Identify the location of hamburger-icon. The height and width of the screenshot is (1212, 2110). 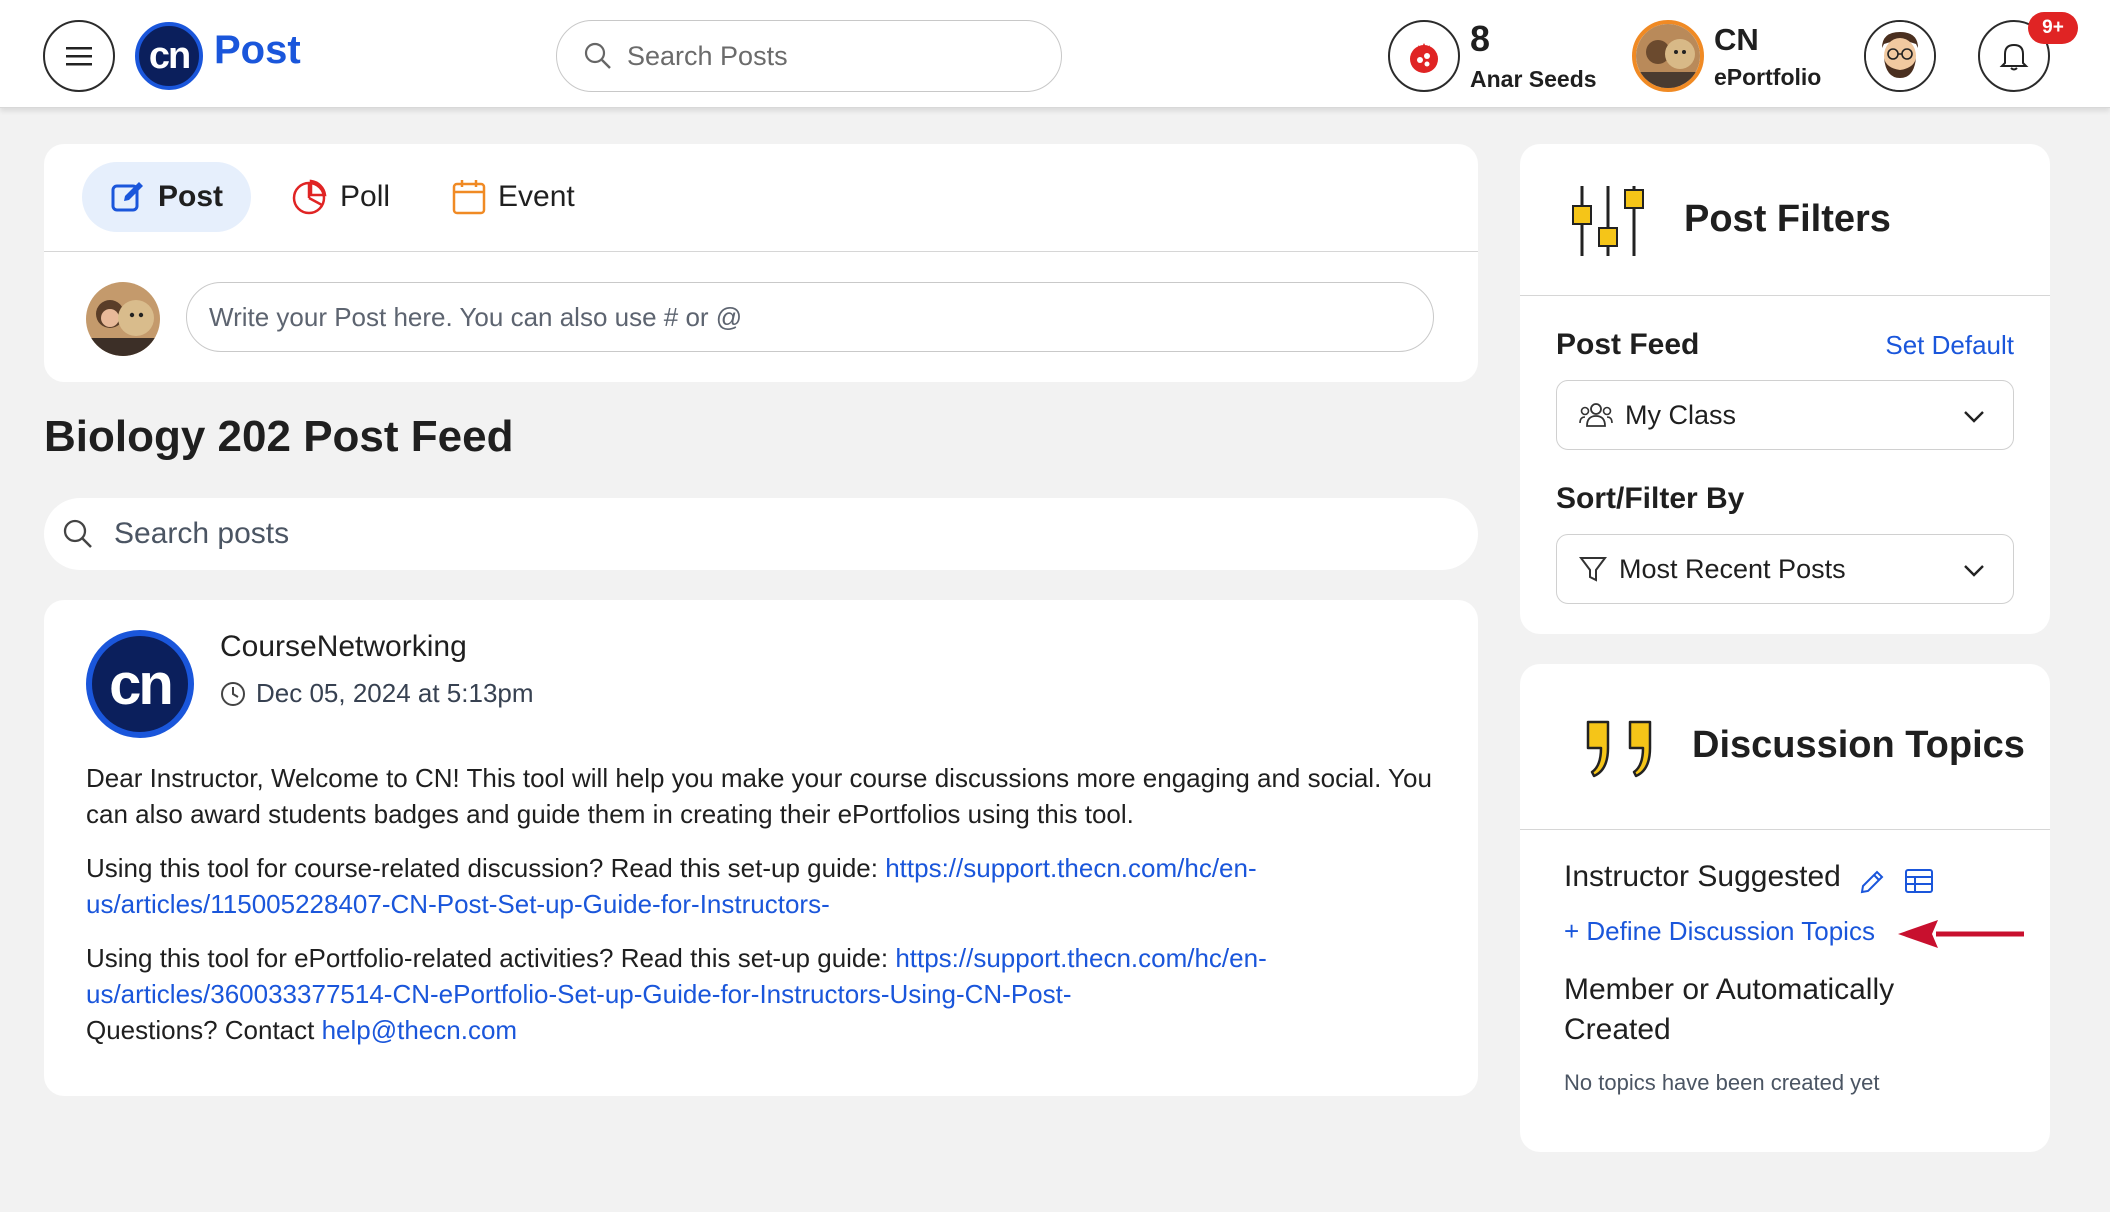
(79, 56).